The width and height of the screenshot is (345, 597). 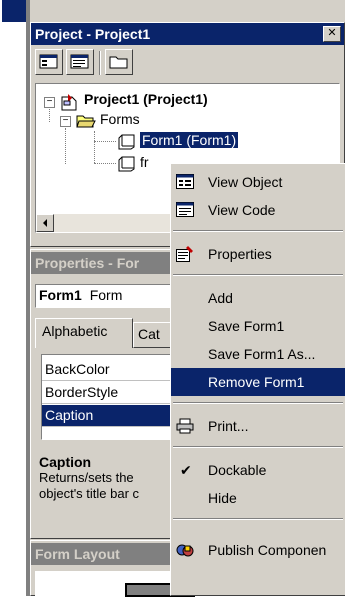 I want to click on menu-item-publish-component: Publish Componen, so click(x=258, y=550).